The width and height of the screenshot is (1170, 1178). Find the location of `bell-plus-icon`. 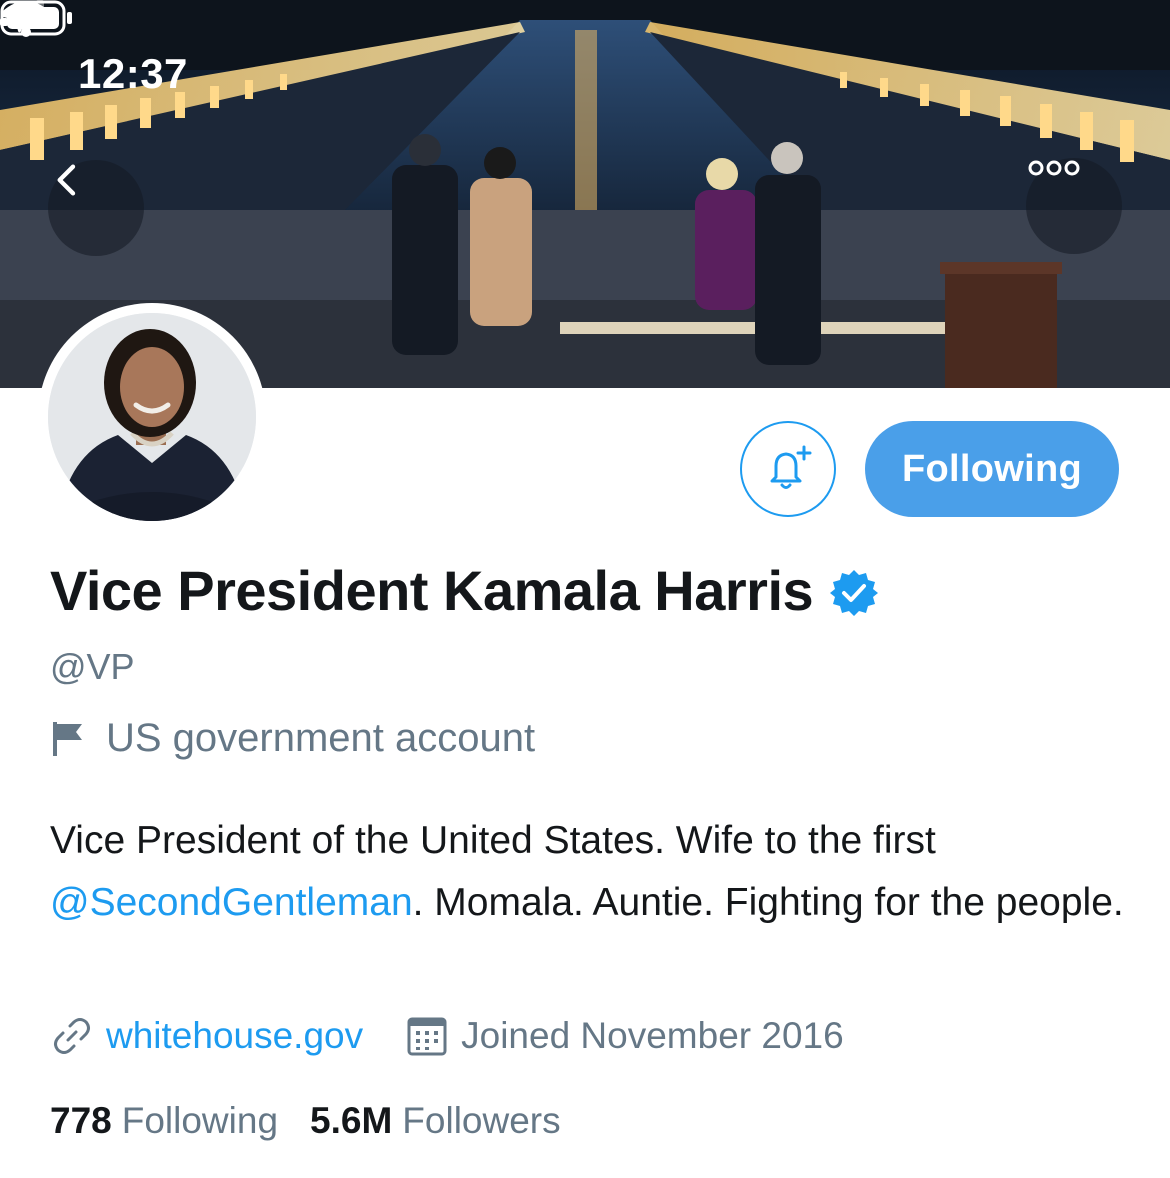

bell-plus-icon is located at coordinates (791, 467).